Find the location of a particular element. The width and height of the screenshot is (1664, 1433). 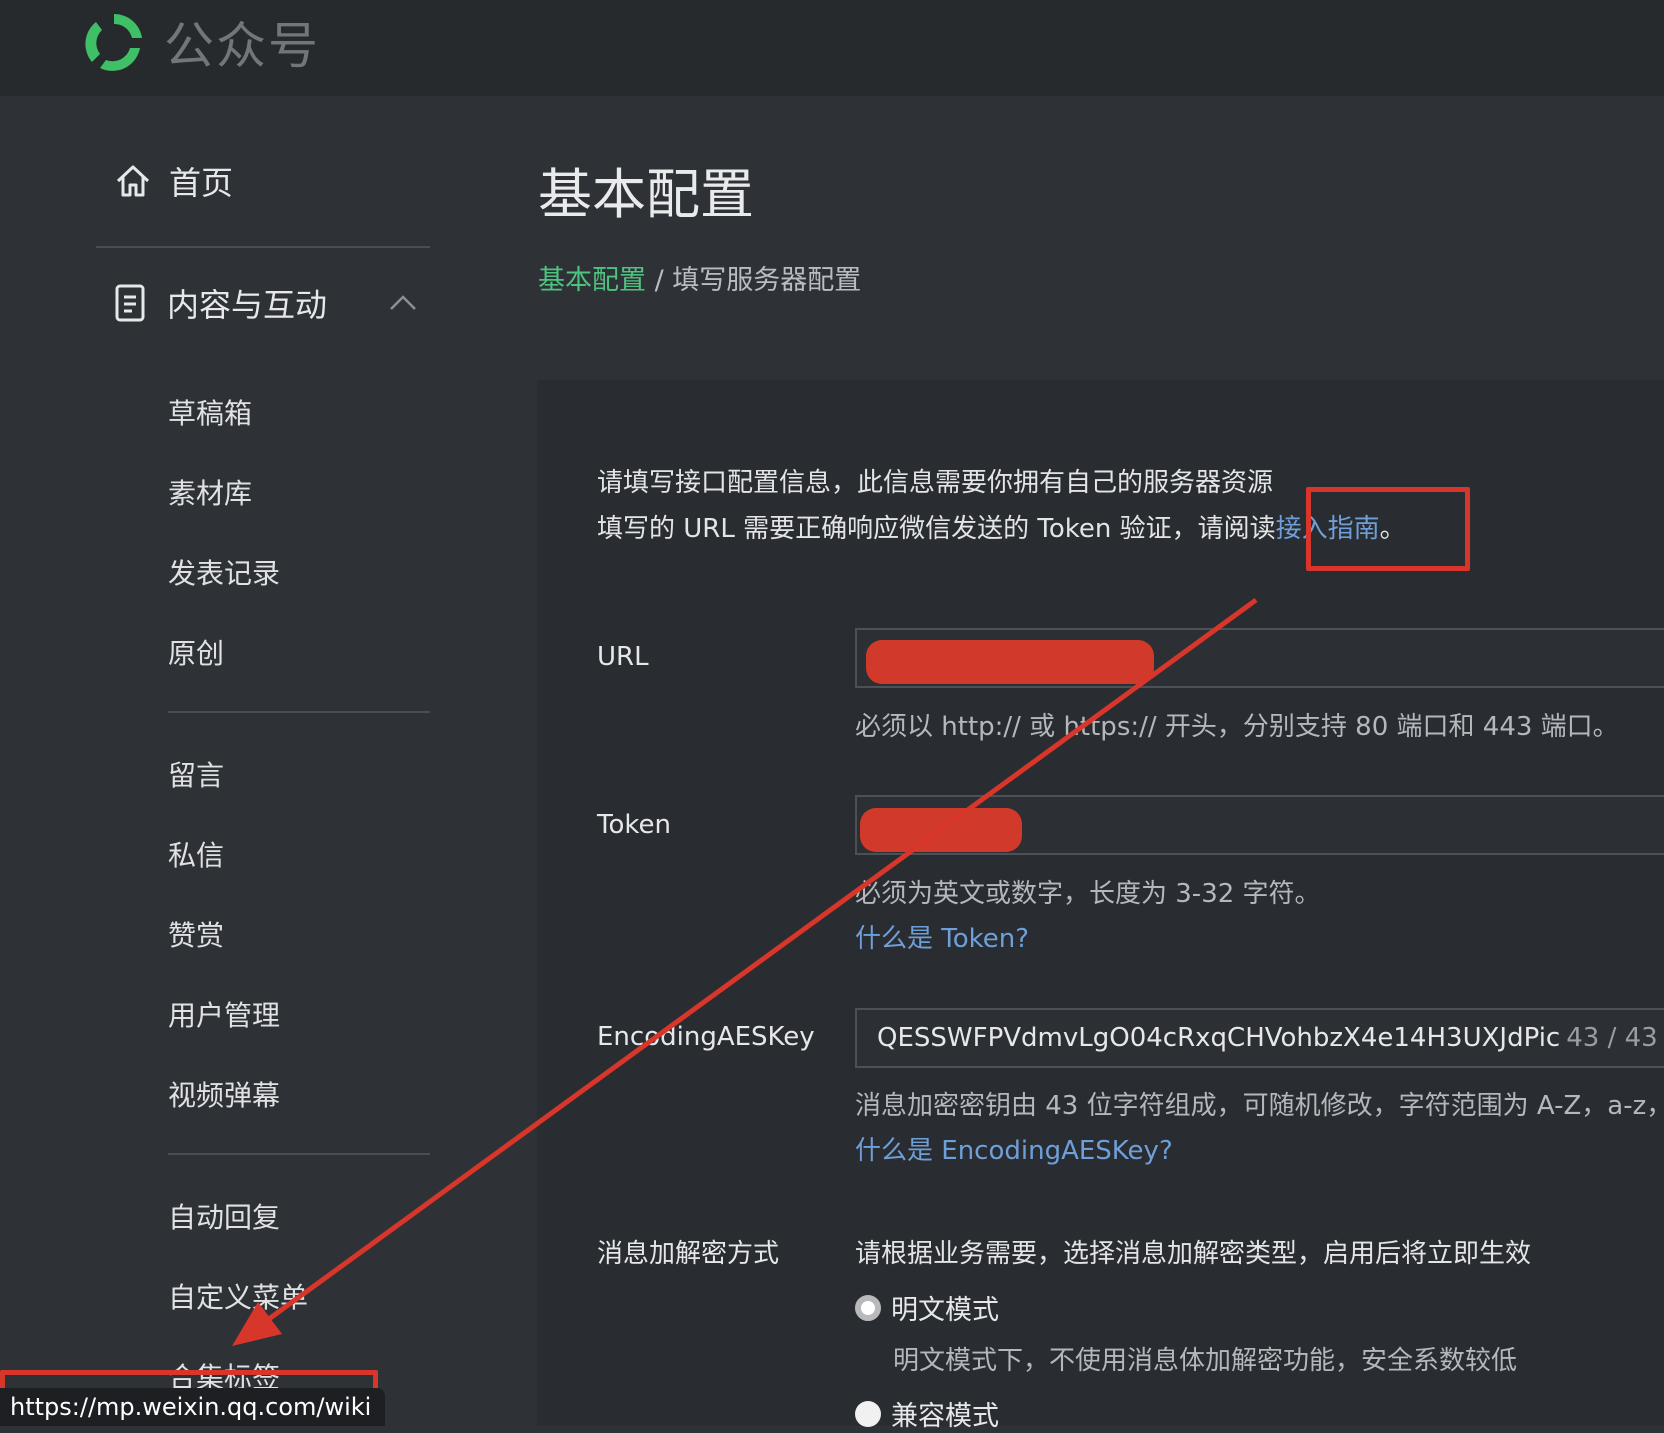

token-hint: 必须为英文或数字，长度为 3-32 字符。 is located at coordinates (1088, 894).